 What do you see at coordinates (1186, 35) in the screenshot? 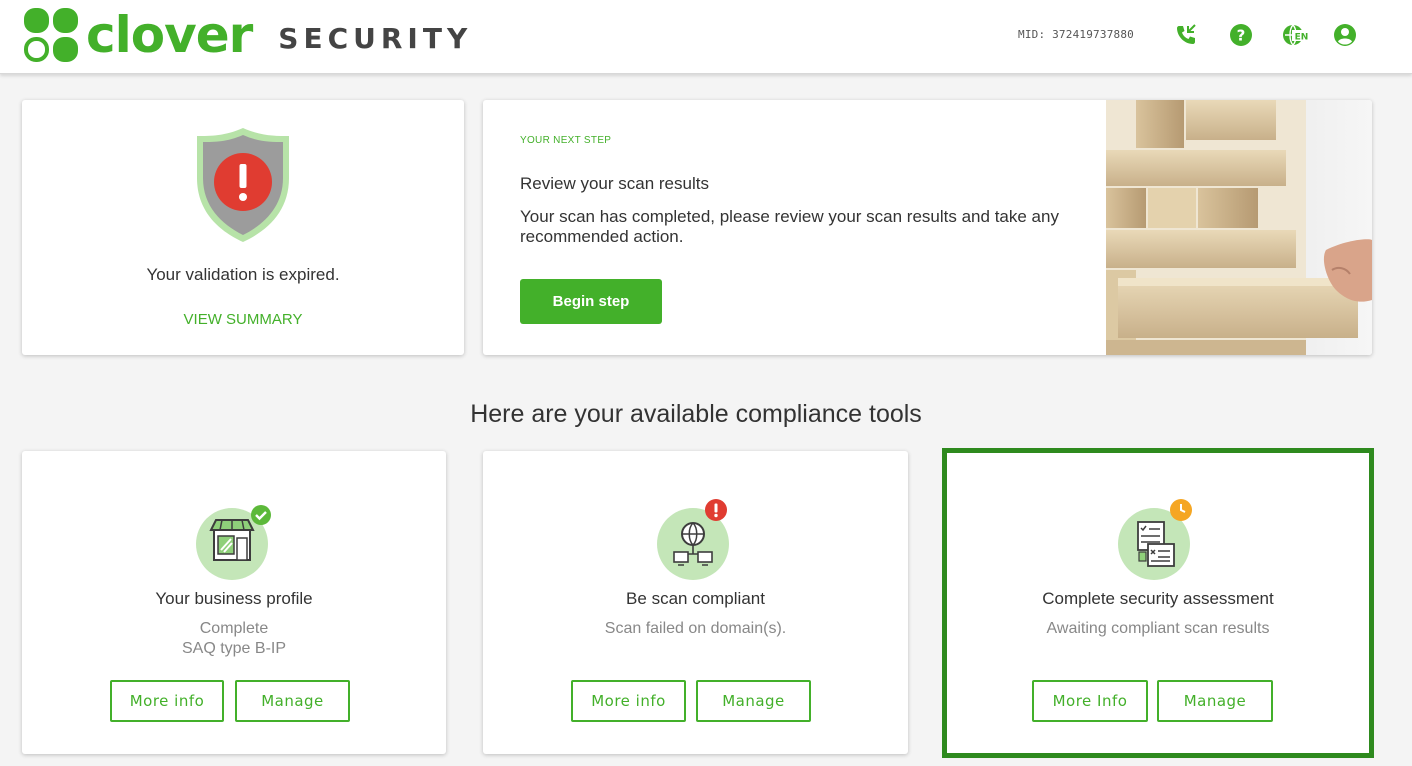
I see `phone-icon` at bounding box center [1186, 35].